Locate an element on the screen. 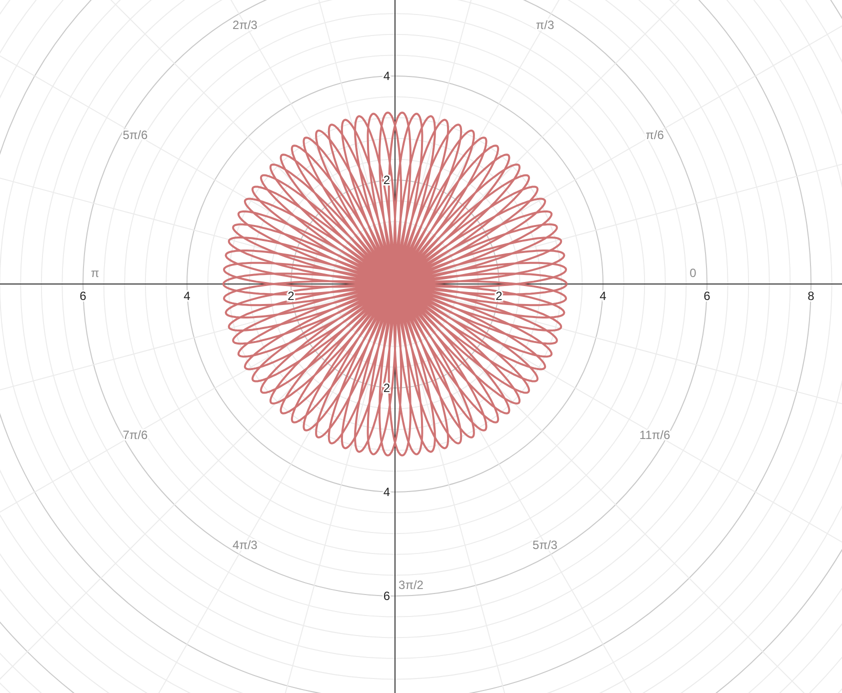 The height and width of the screenshot is (693, 842). tick-label: 8 is located at coordinates (811, 296).